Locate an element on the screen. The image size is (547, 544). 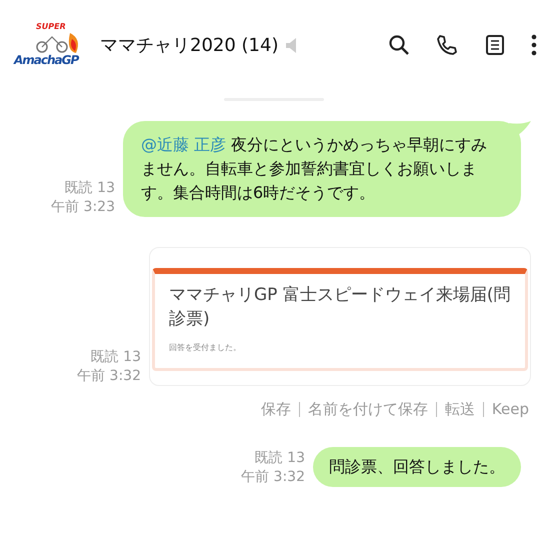
more-icon is located at coordinates (534, 45).